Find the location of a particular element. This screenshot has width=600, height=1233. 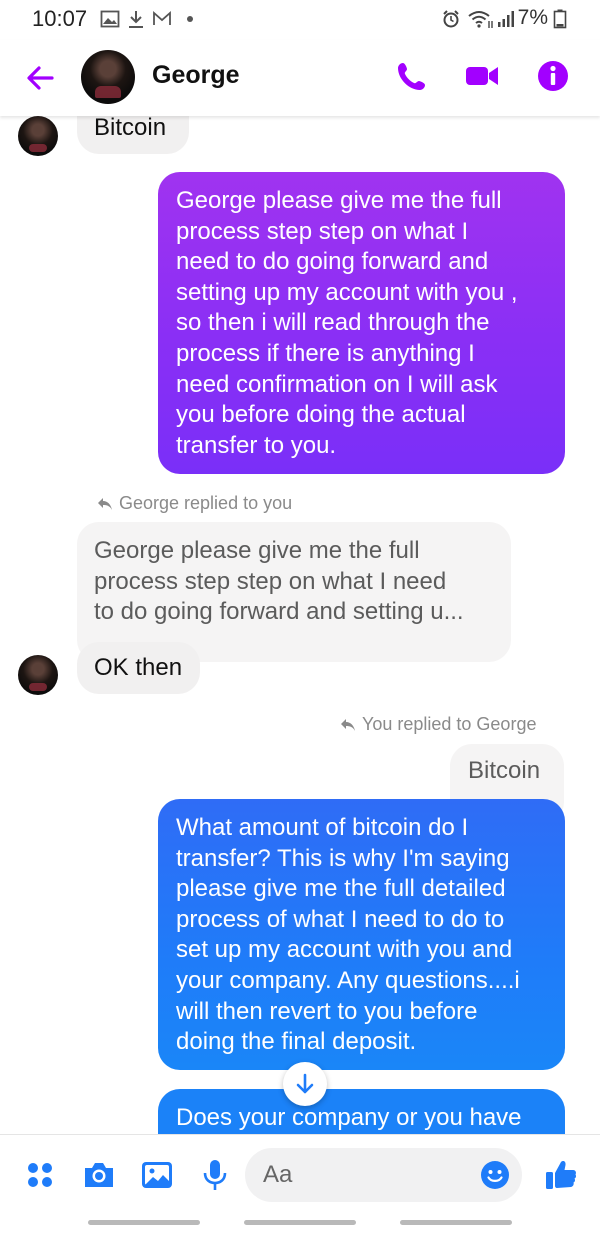

quoted-line: George please give me the full is located at coordinates (257, 550).